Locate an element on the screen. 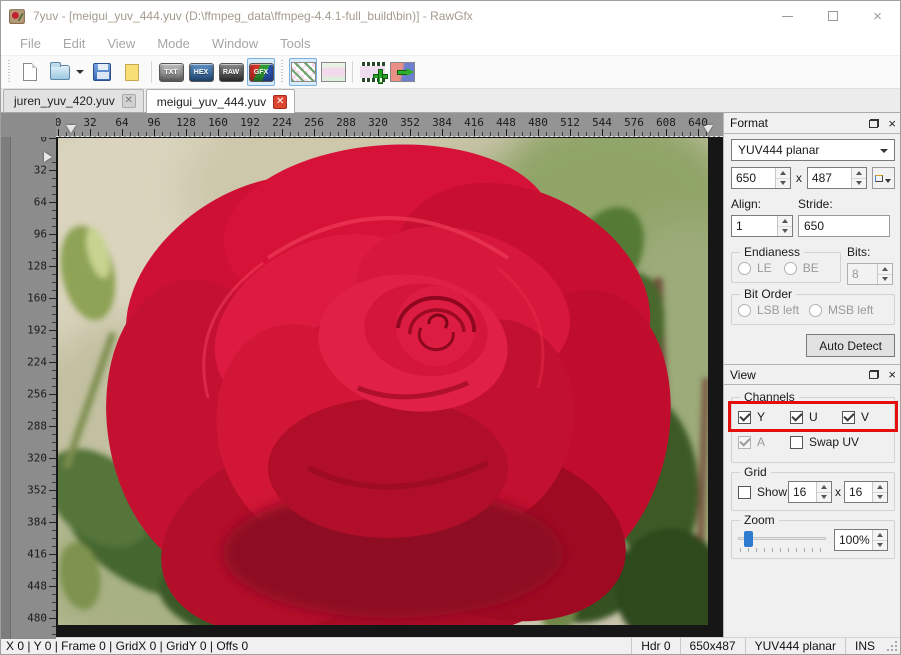 The width and height of the screenshot is (901, 655). notes-button is located at coordinates (132, 72).